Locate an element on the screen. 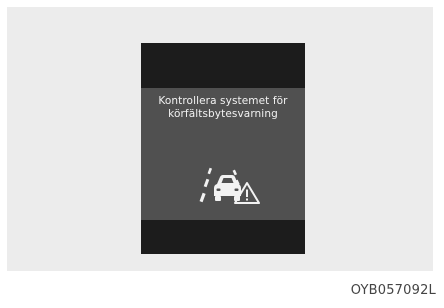  left-lane-marks-icon is located at coordinates (206, 185).